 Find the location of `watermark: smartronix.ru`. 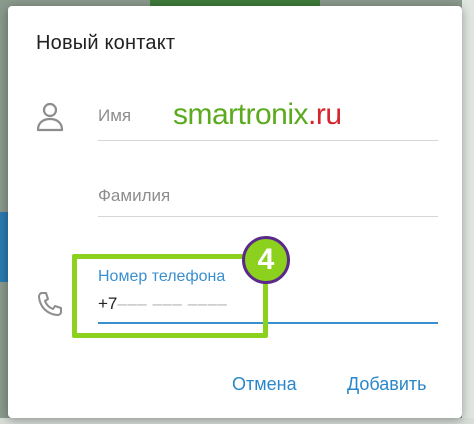

watermark: smartronix.ru is located at coordinates (257, 115).